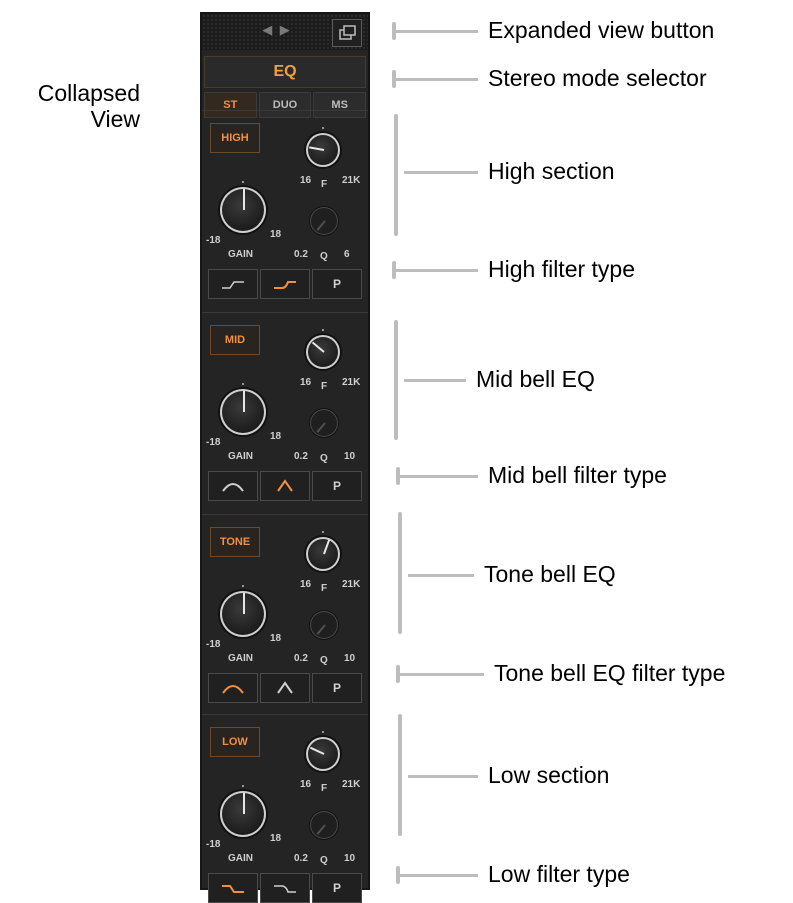 The image size is (793, 903). Describe the element at coordinates (285, 808) in the screenshot. I see `eq-section-low: LOW 16 F 21K -18 18 GAIN 0.2 Q 10 P` at that location.